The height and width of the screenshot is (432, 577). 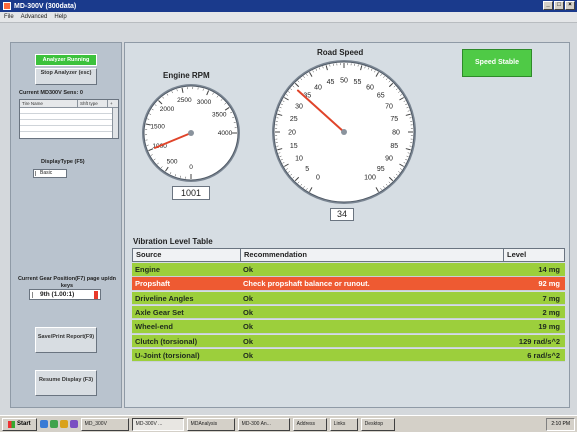 I want to click on speed-tick-label: 95, so click(x=381, y=169).